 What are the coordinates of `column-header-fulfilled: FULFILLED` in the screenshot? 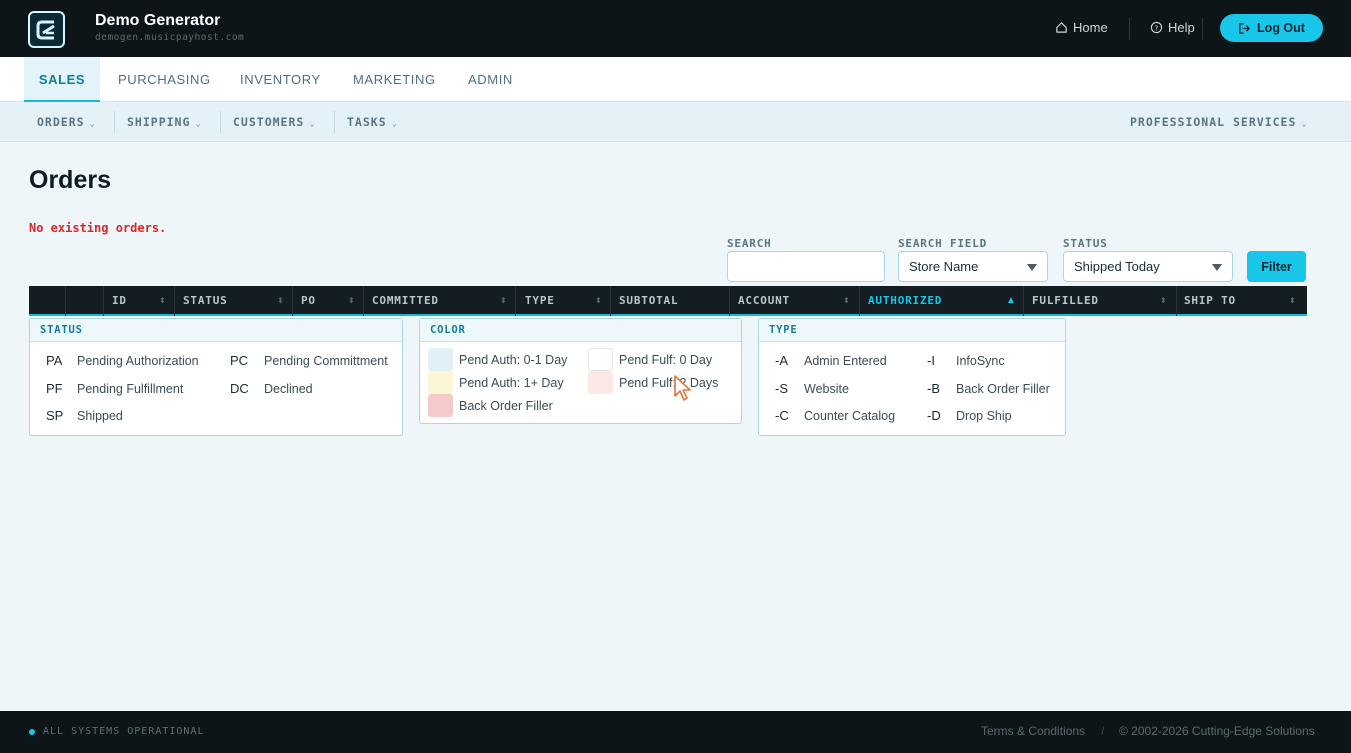 It's located at (1065, 301).